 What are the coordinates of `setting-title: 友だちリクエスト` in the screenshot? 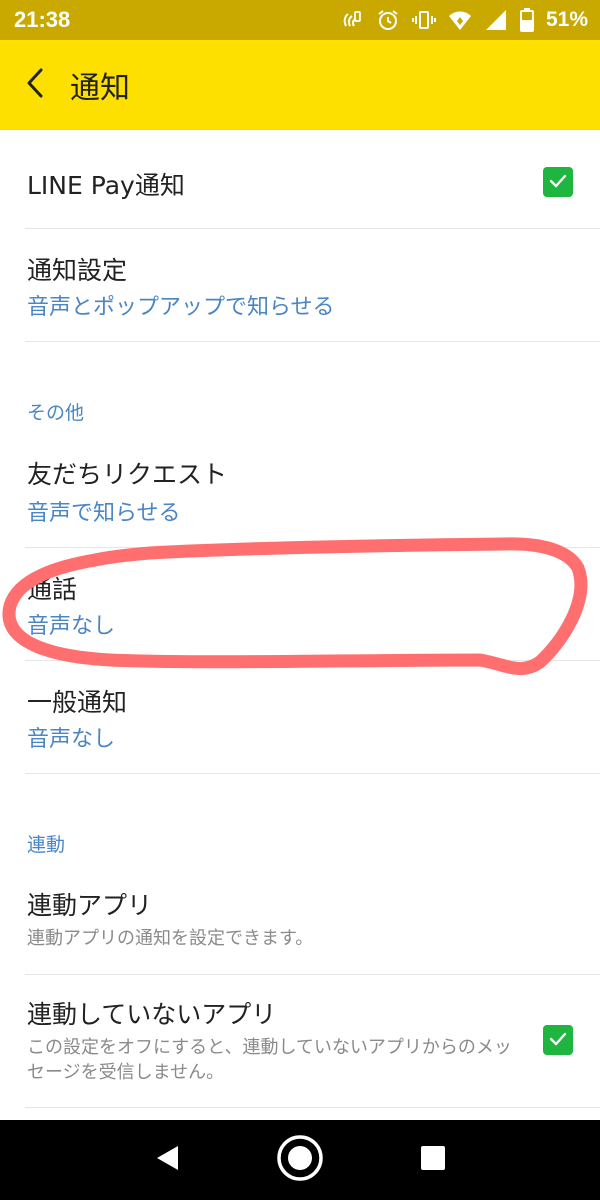 It's located at (127, 474).